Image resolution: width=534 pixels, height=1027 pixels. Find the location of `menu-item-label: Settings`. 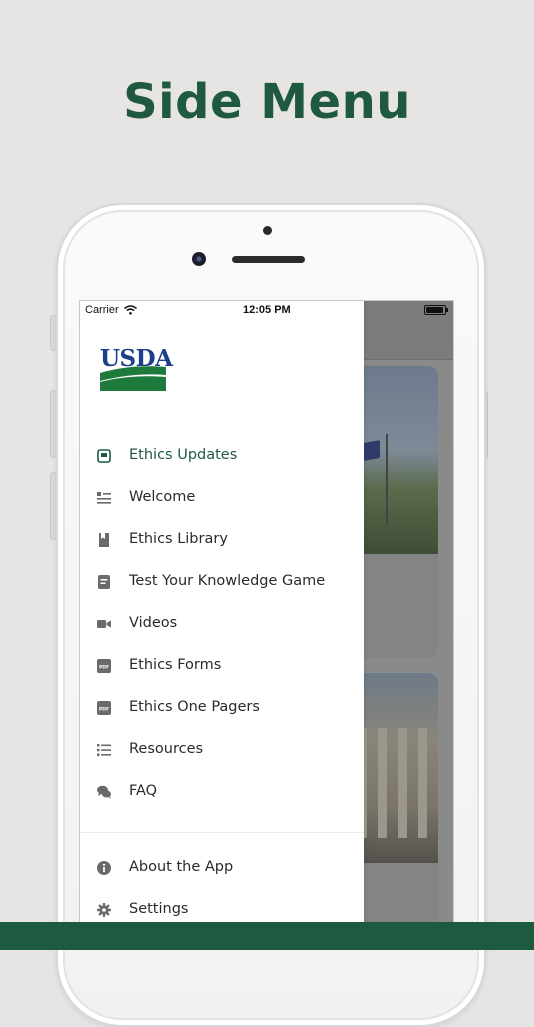

menu-item-label: Settings is located at coordinates (159, 909).